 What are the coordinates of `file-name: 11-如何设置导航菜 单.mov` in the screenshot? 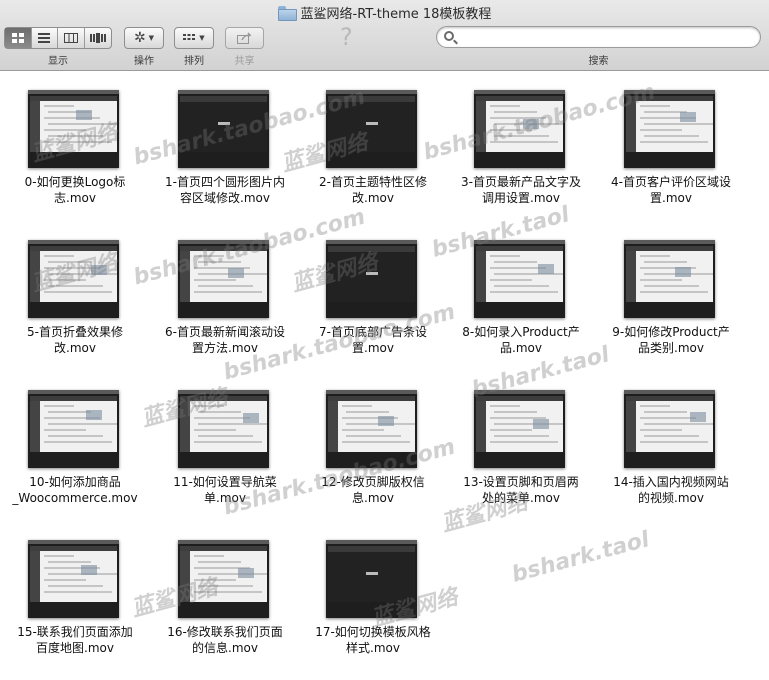 It's located at (225, 490).